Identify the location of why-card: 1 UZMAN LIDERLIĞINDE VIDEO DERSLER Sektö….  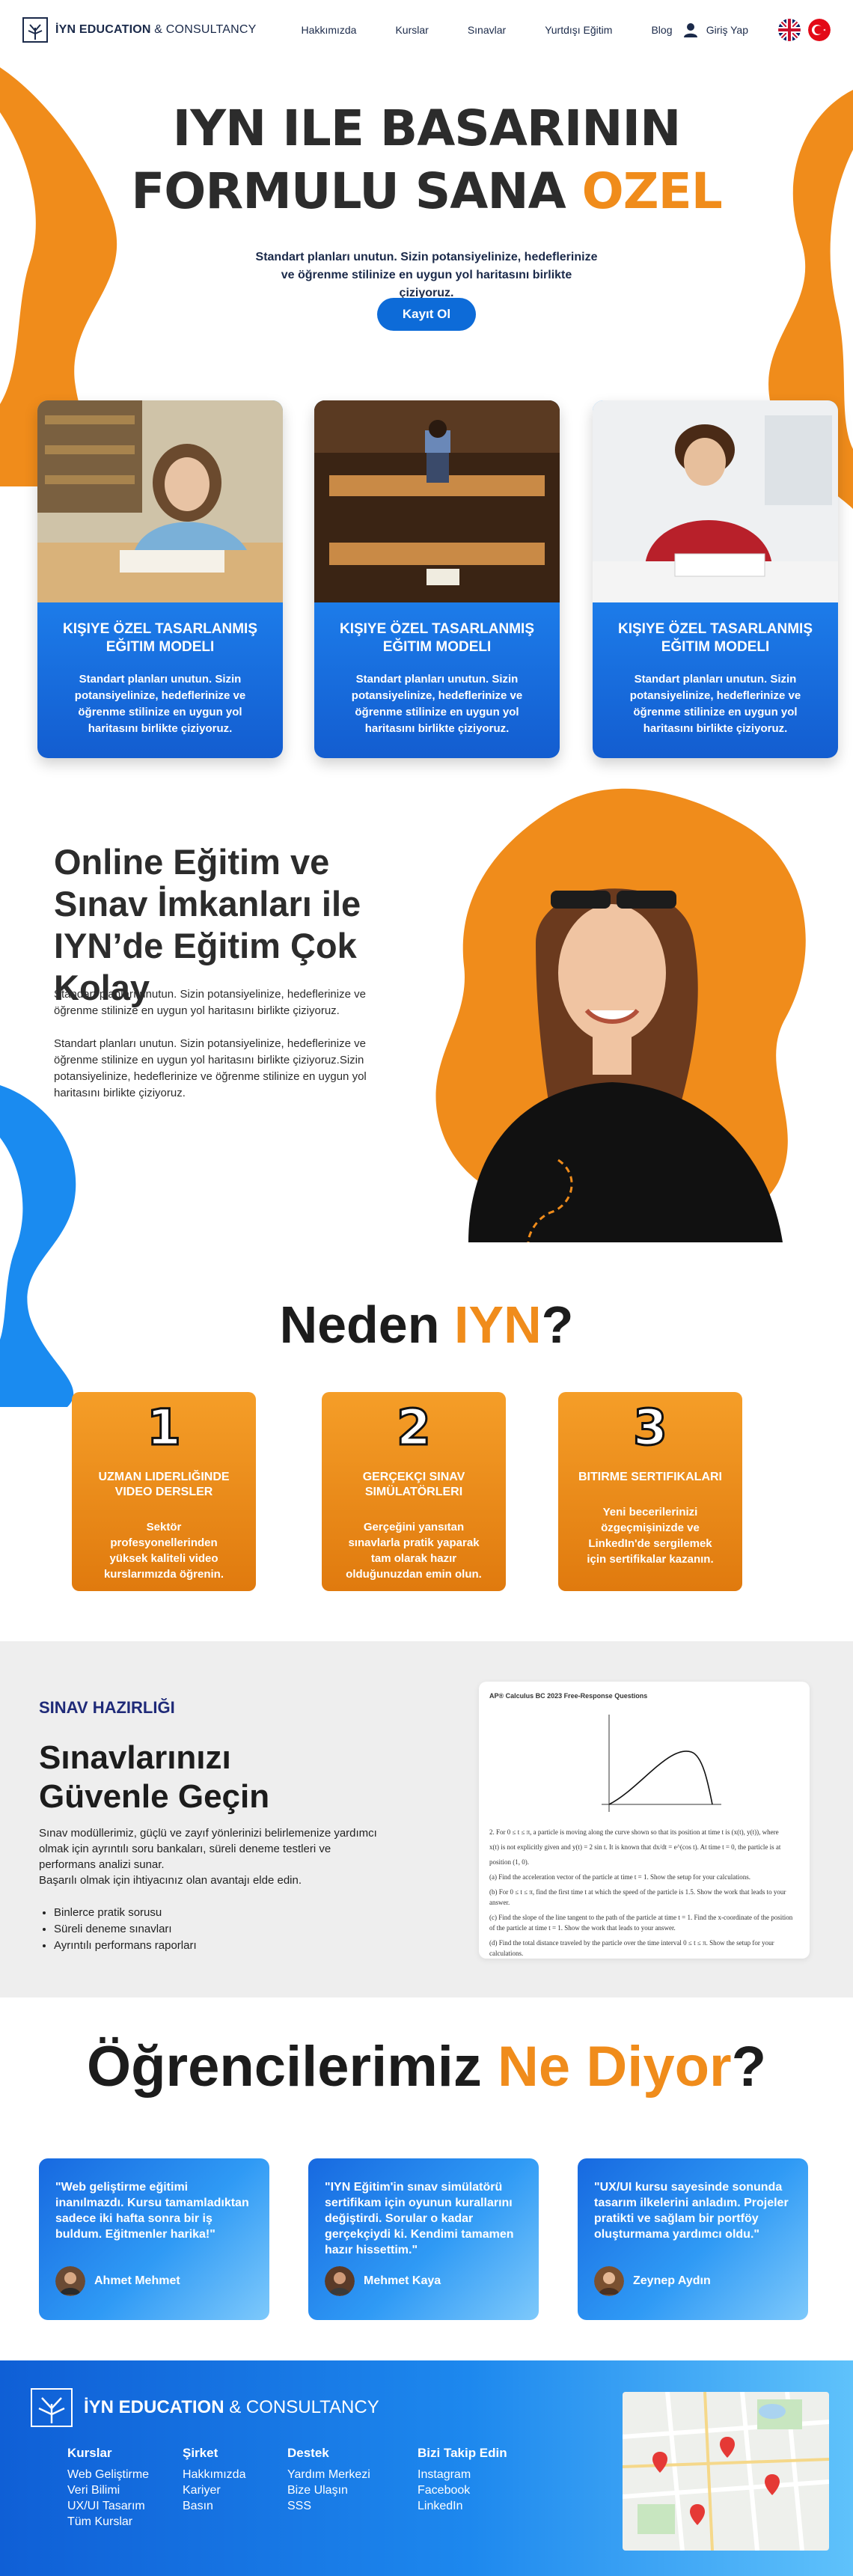
(164, 1491).